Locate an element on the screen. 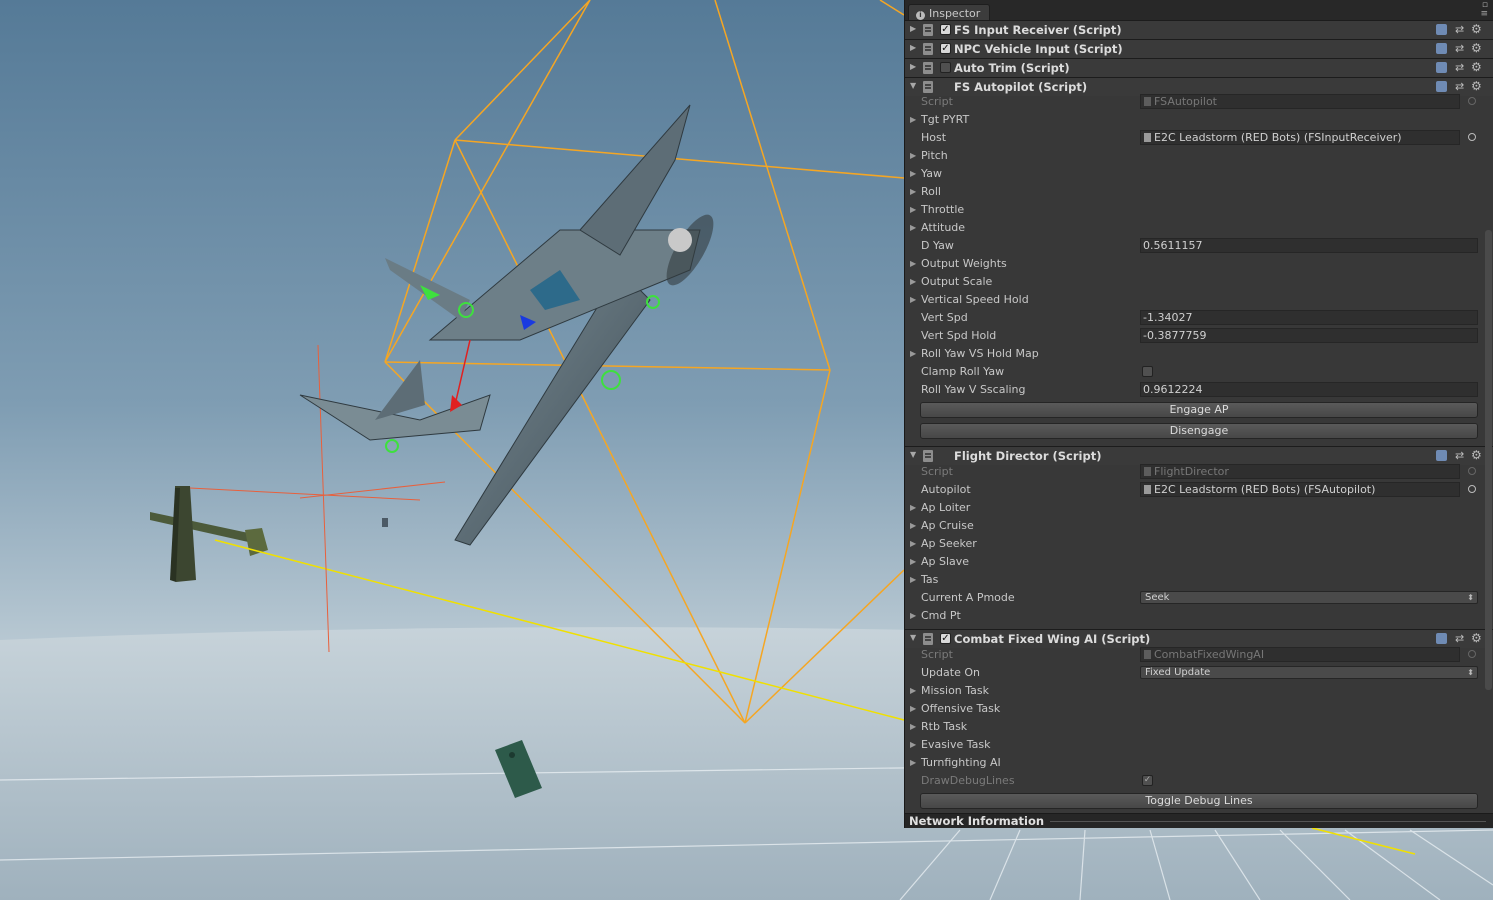 The width and height of the screenshot is (1493, 900). foldout-tas: ▶ Tas is located at coordinates (1199, 580).